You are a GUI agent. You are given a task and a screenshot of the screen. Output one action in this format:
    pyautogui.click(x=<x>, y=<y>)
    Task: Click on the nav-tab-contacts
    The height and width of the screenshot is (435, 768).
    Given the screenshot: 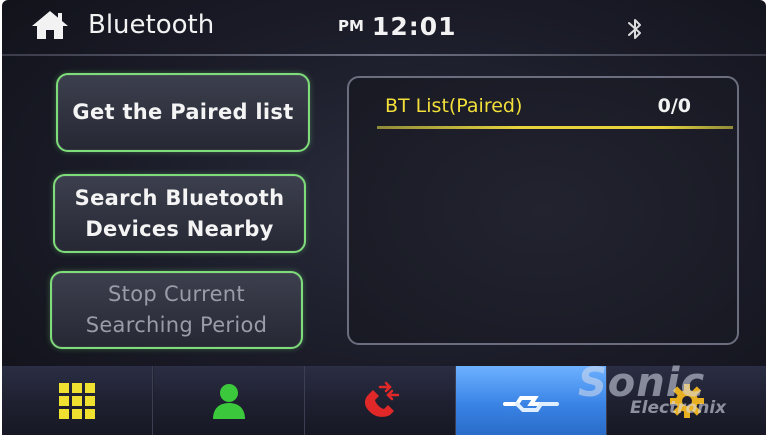 What is the action you would take?
    pyautogui.click(x=229, y=400)
    